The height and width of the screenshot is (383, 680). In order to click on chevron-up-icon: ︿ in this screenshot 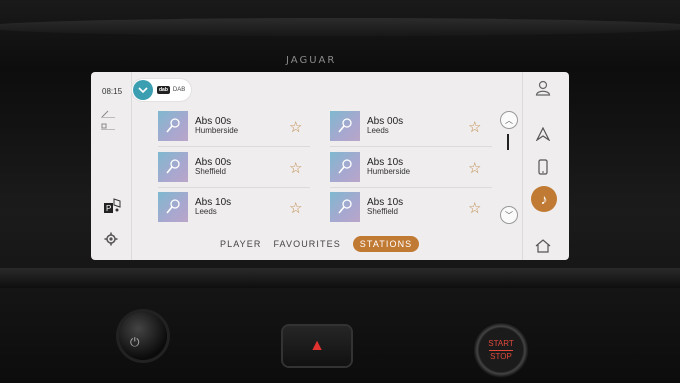, I will do `click(509, 120)`.